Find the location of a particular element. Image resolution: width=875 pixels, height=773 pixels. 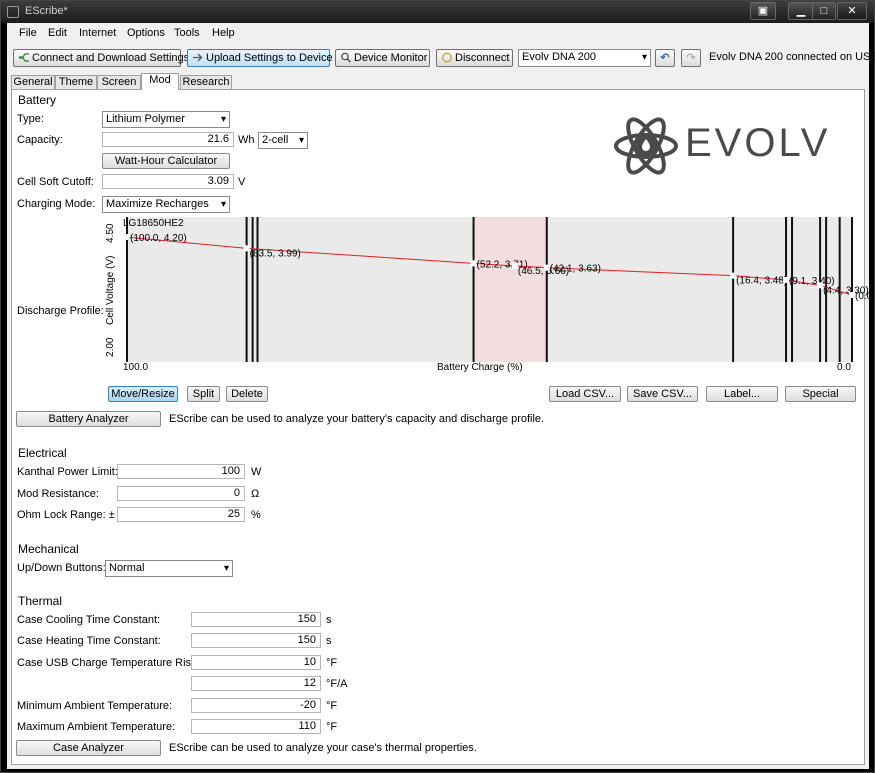

ohm-lock-range-unit: % is located at coordinates (256, 515).